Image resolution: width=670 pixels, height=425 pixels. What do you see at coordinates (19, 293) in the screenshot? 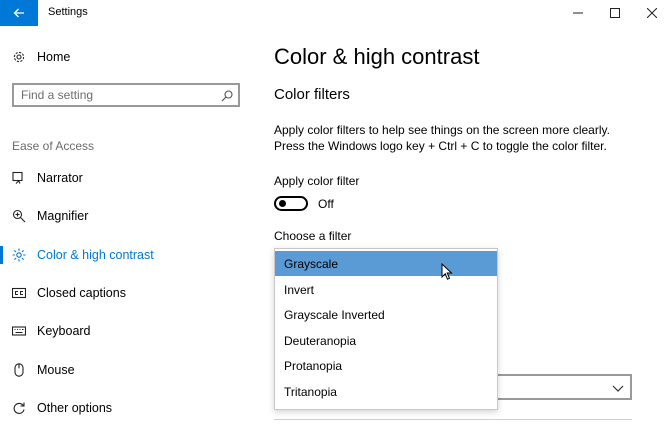
I see `closed-captions-icon` at bounding box center [19, 293].